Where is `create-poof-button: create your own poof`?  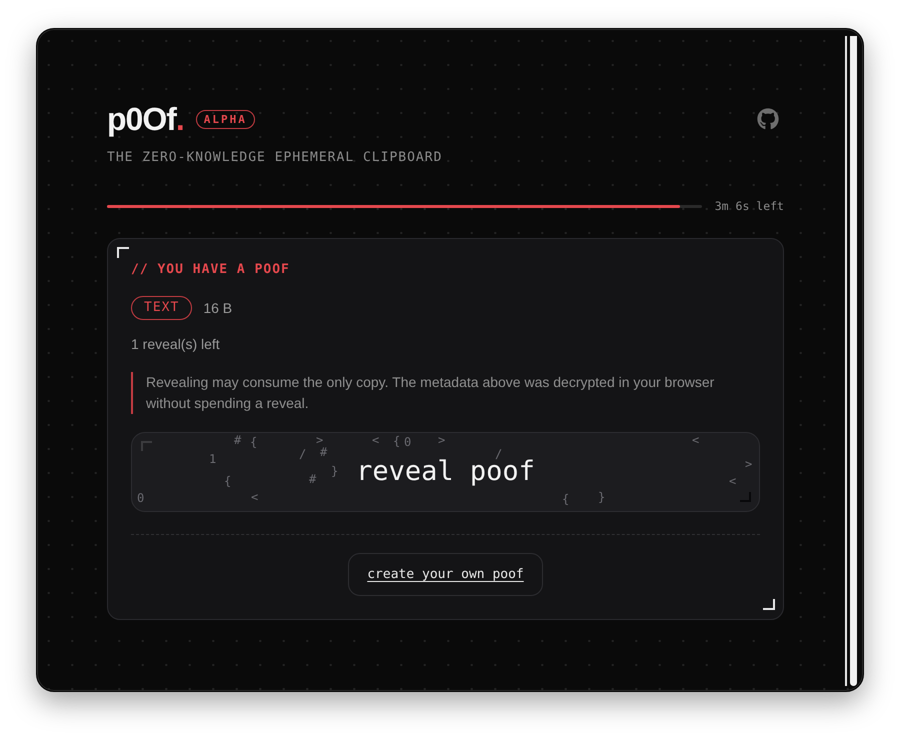 create-poof-button: create your own poof is located at coordinates (445, 574).